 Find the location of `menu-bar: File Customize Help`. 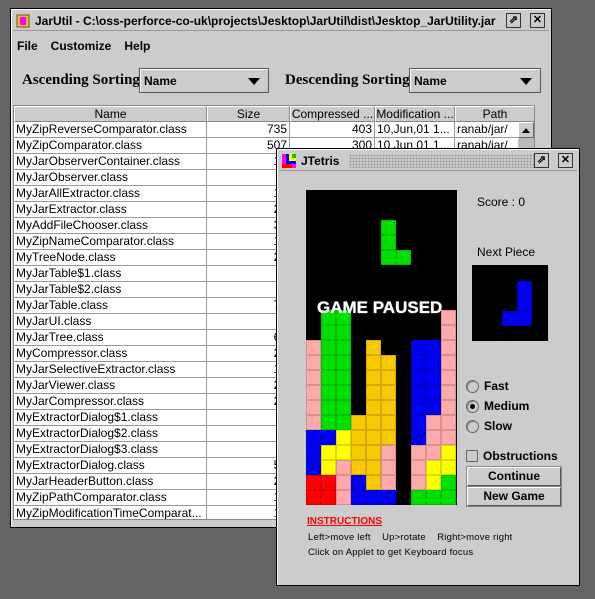

menu-bar: File Customize Help is located at coordinates (83, 46).